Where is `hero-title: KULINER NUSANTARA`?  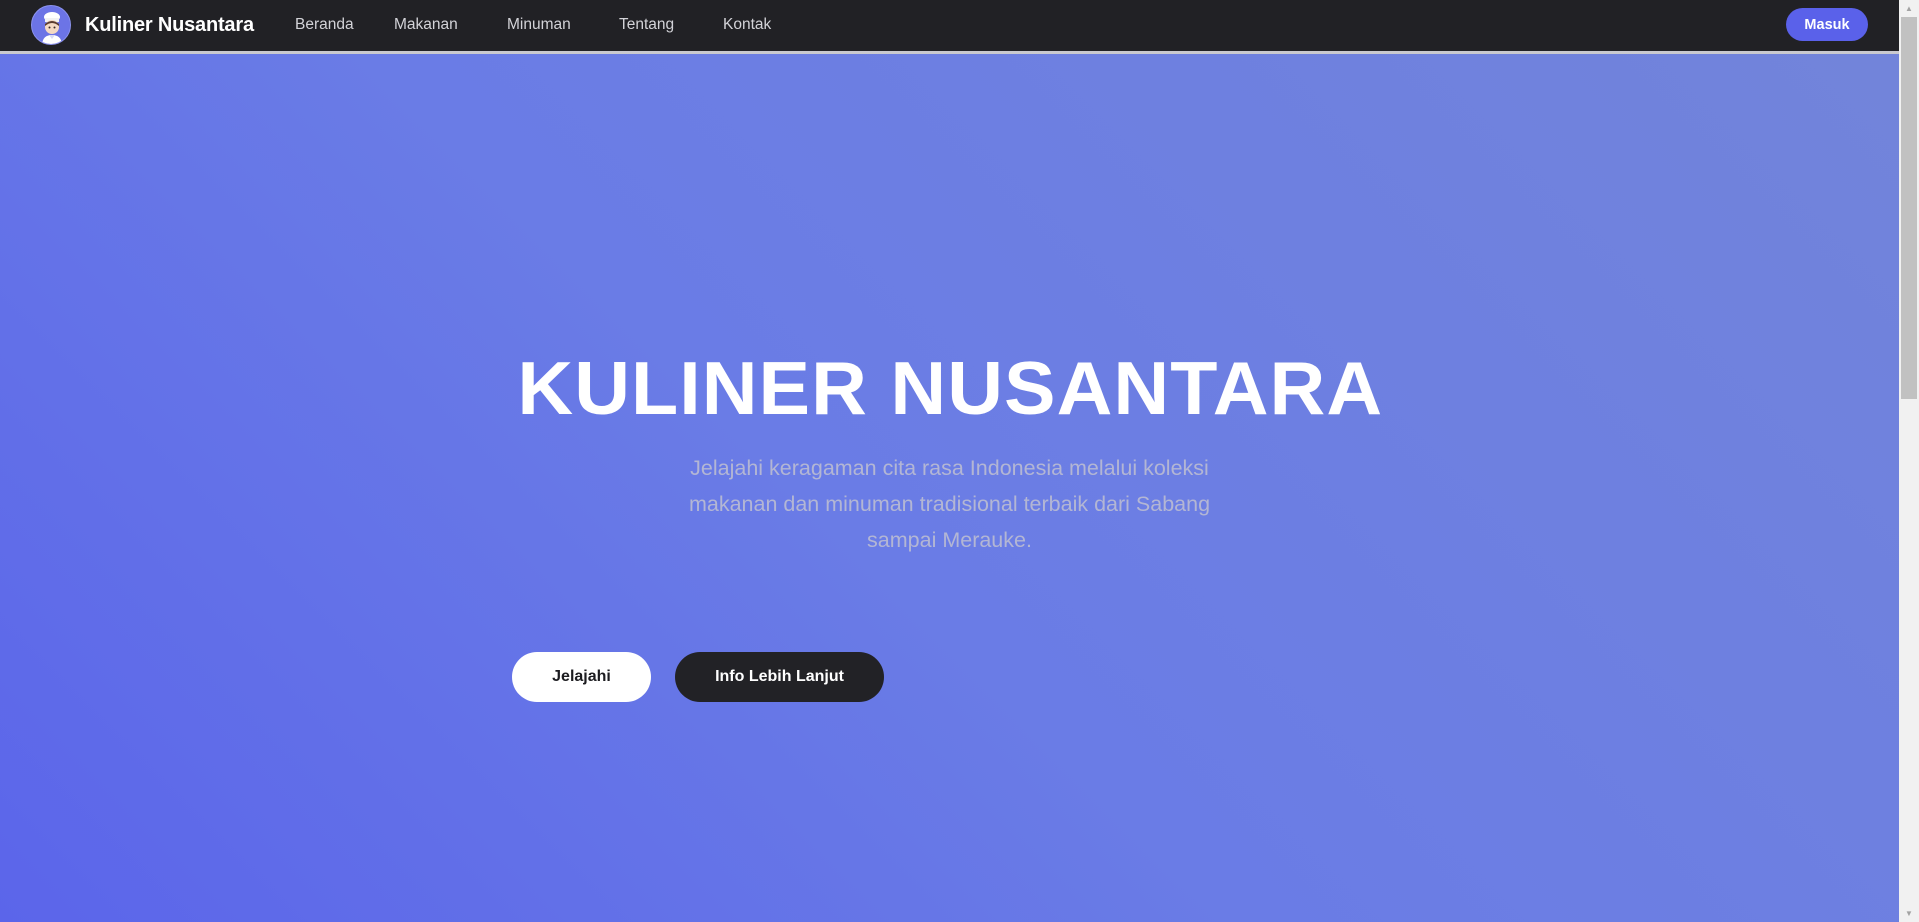 hero-title: KULINER NUSANTARA is located at coordinates (949, 388).